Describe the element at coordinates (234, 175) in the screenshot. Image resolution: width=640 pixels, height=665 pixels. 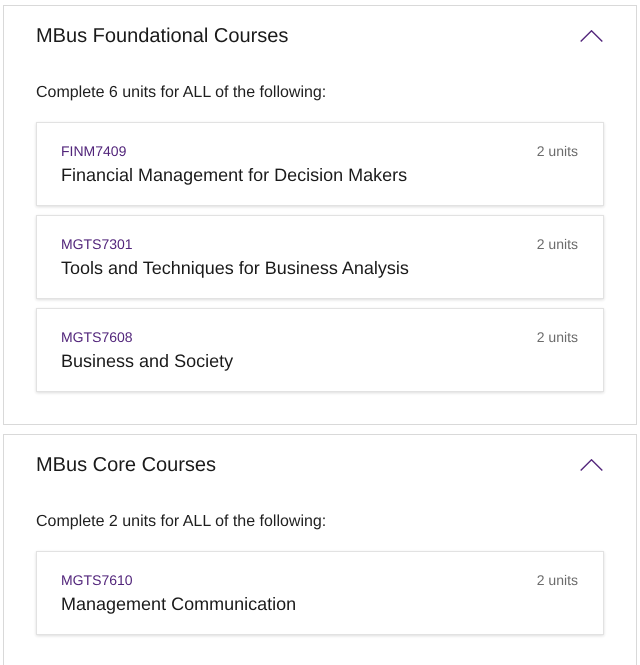
I see `course-title: Financial Management for Decision Makers` at that location.